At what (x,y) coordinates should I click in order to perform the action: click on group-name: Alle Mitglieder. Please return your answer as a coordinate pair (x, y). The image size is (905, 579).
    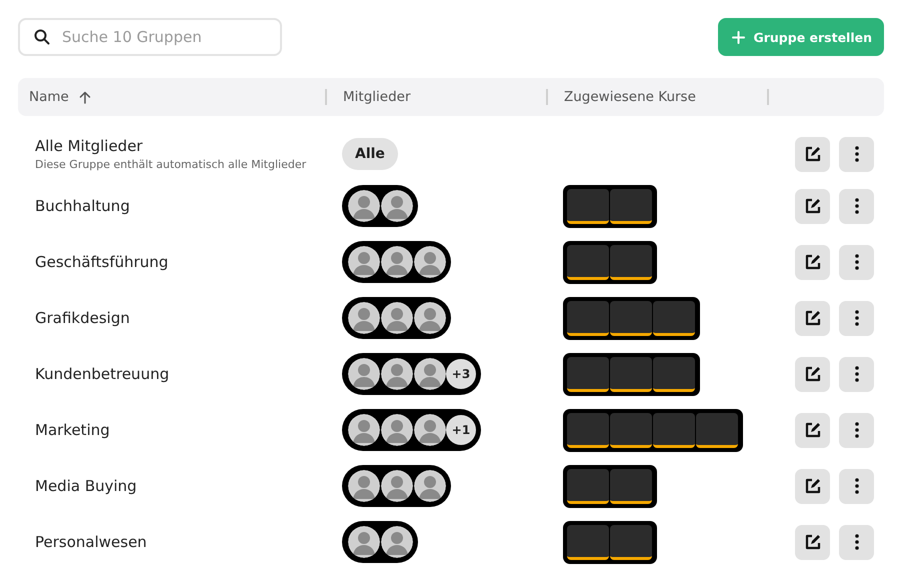
    Looking at the image, I should click on (89, 146).